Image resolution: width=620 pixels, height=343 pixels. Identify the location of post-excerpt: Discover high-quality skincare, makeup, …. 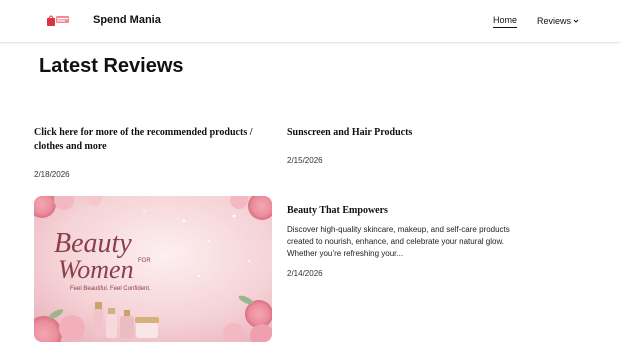
(398, 241).